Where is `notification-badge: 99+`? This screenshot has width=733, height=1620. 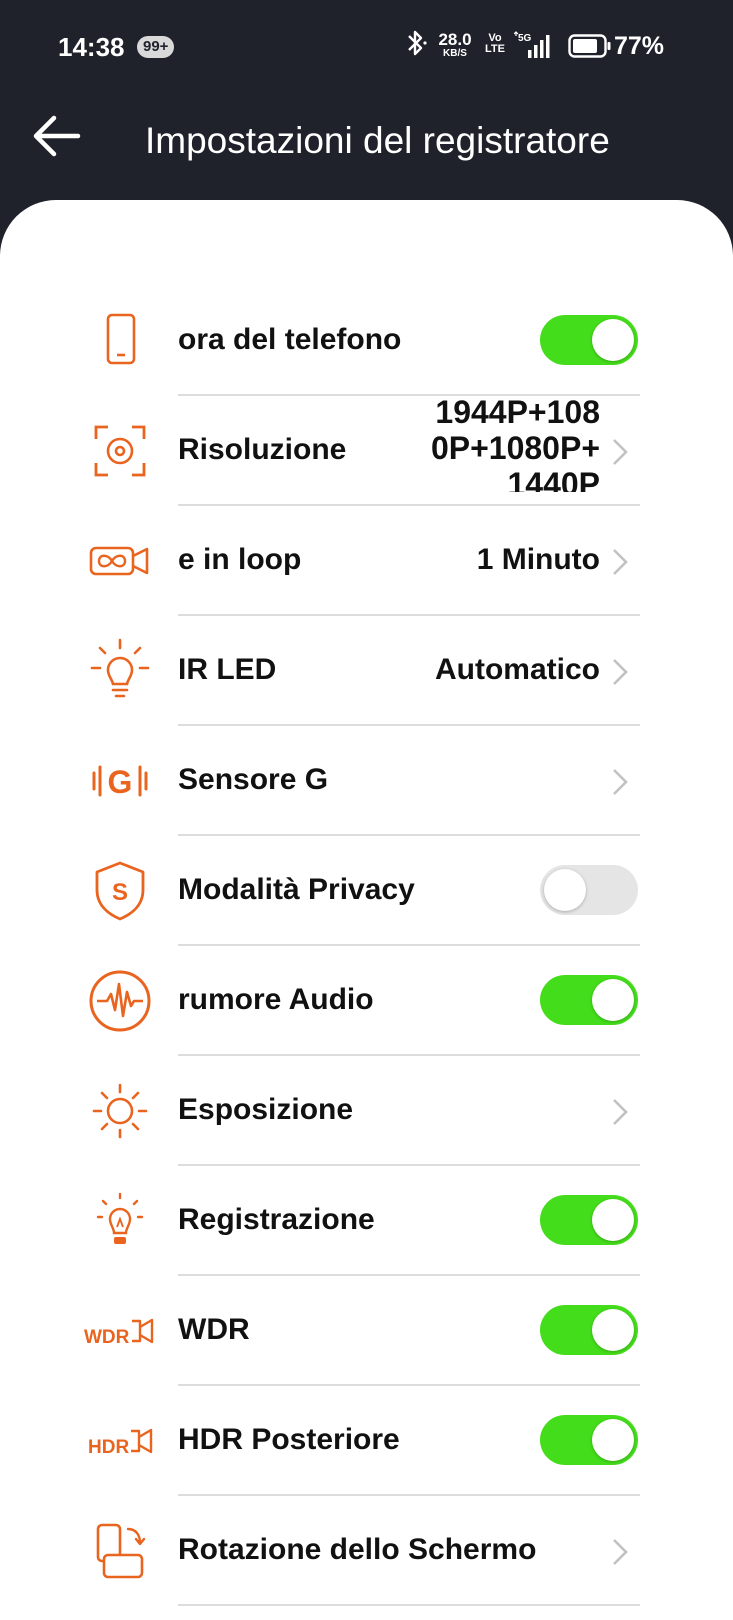 notification-badge: 99+ is located at coordinates (156, 47).